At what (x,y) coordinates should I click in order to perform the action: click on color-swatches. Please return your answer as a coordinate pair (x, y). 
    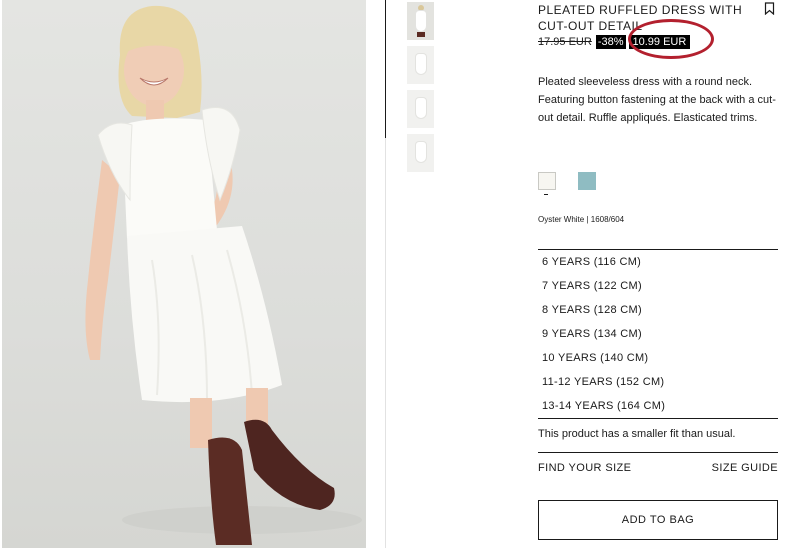
    Looking at the image, I should click on (578, 181).